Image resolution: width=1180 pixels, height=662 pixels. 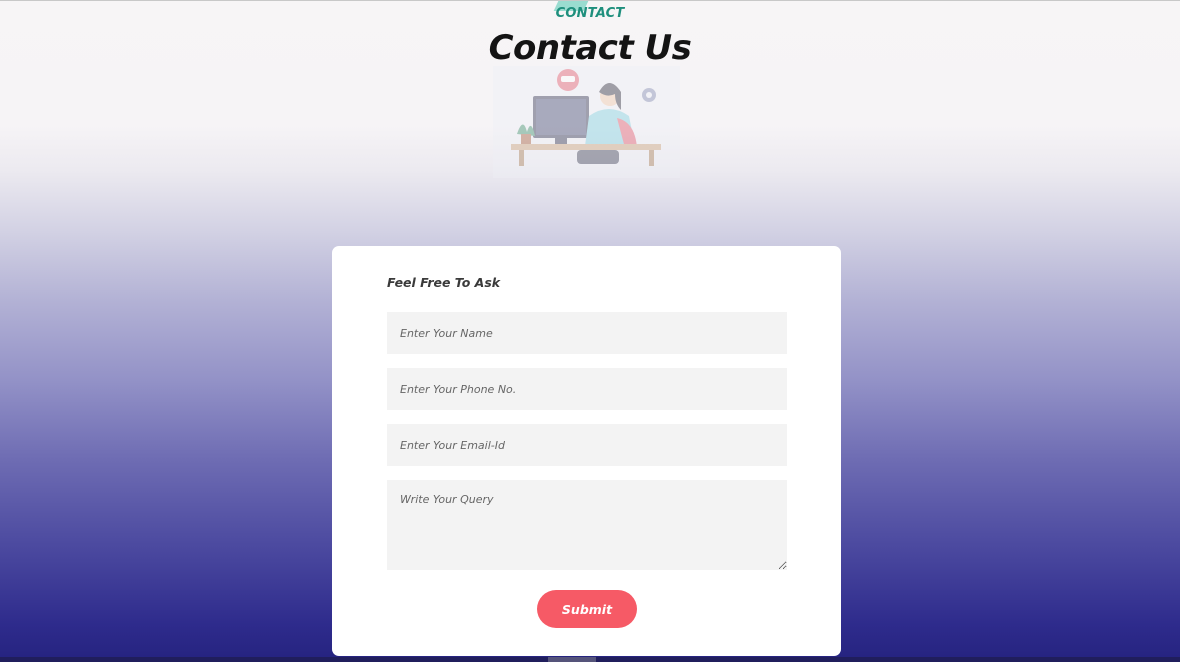 I want to click on section-kicker: CONTACT, so click(x=590, y=13).